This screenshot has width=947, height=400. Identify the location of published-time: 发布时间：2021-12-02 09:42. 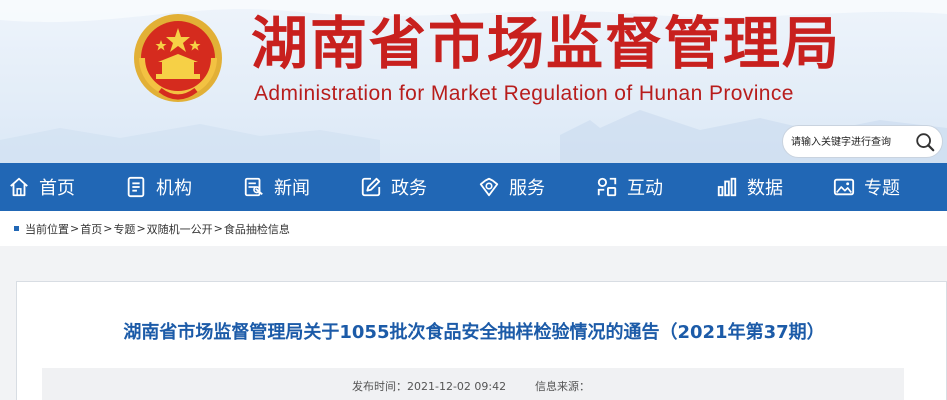
(429, 386).